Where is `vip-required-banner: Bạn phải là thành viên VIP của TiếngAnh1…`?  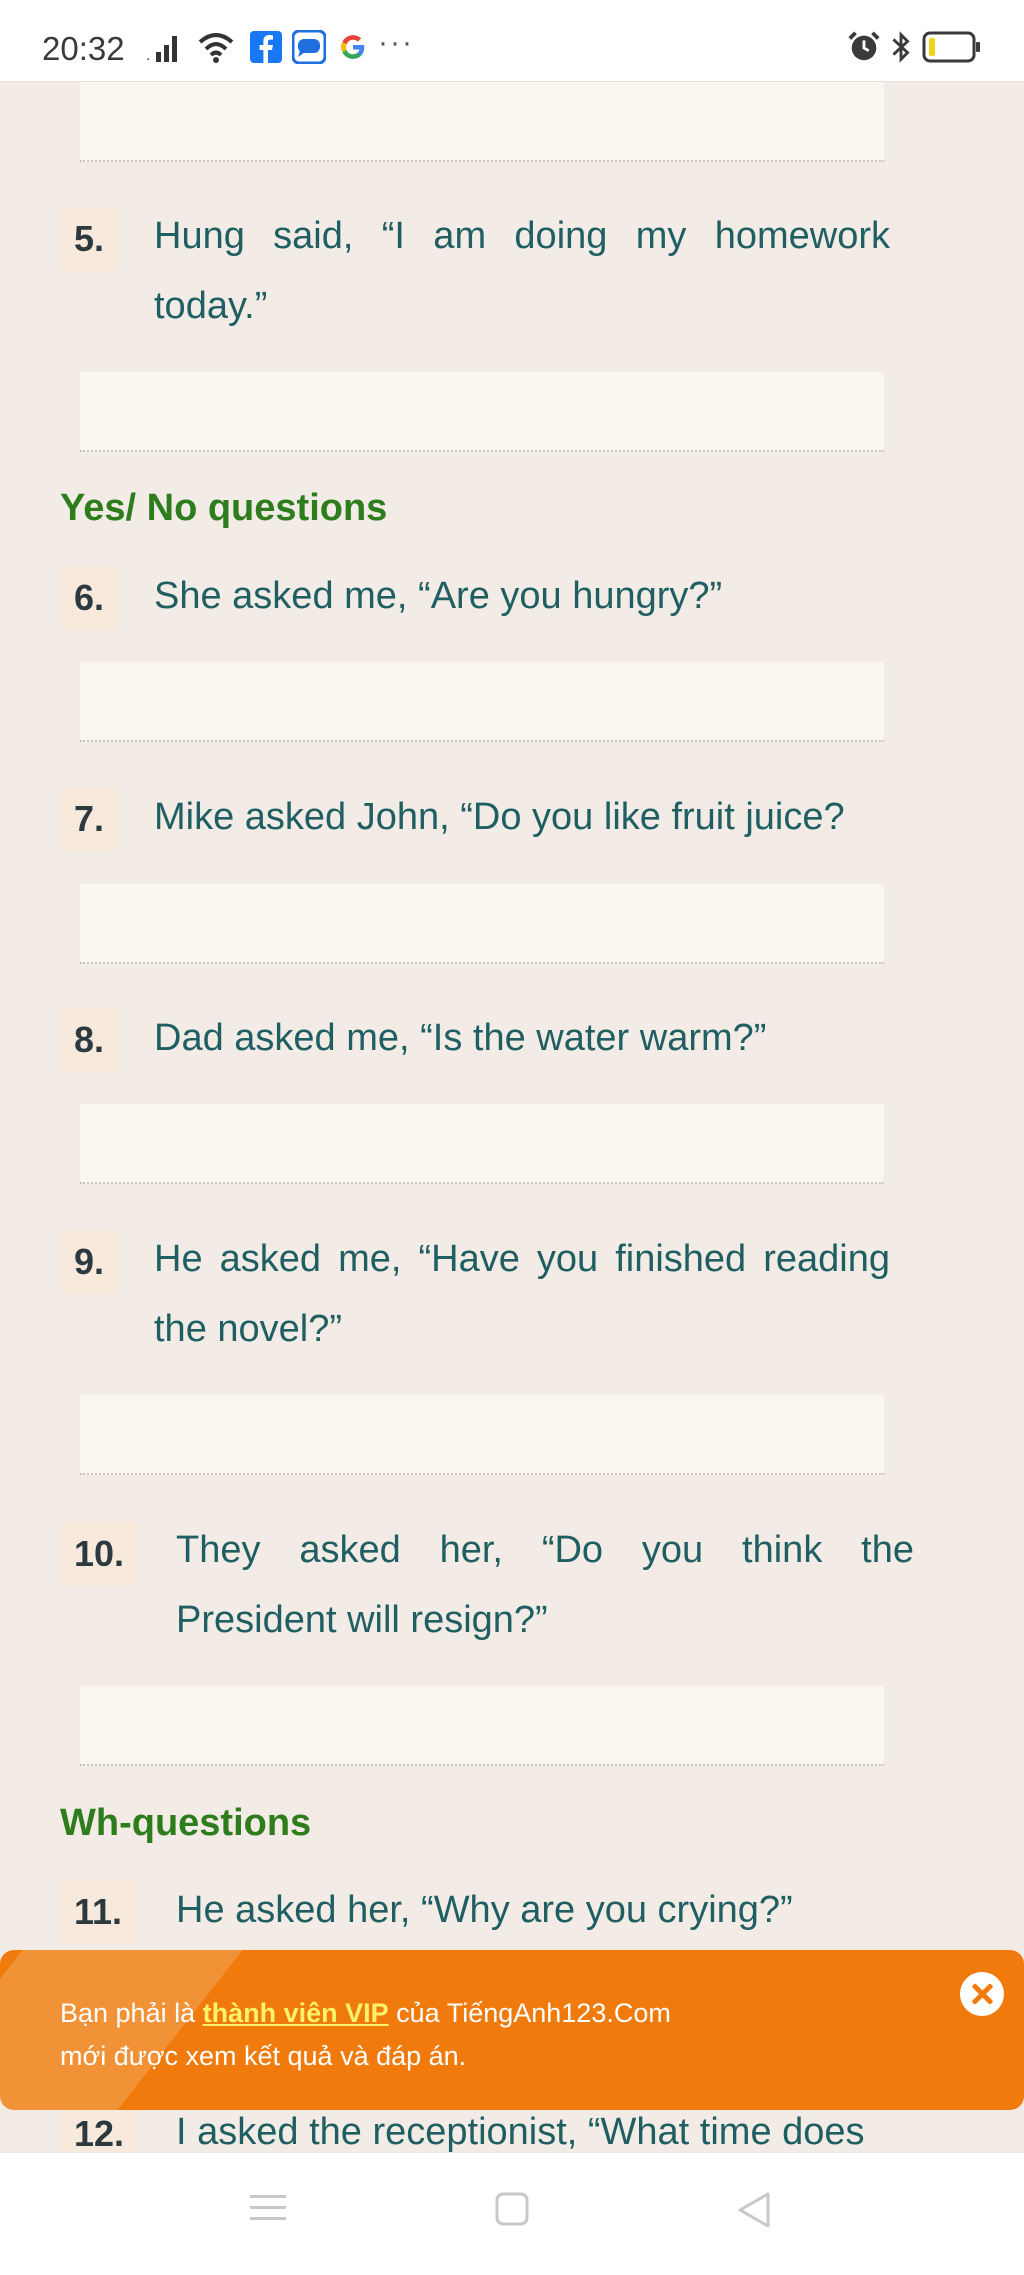 vip-required-banner: Bạn phải là thành viên VIP của TiếngAnh1… is located at coordinates (512, 2030).